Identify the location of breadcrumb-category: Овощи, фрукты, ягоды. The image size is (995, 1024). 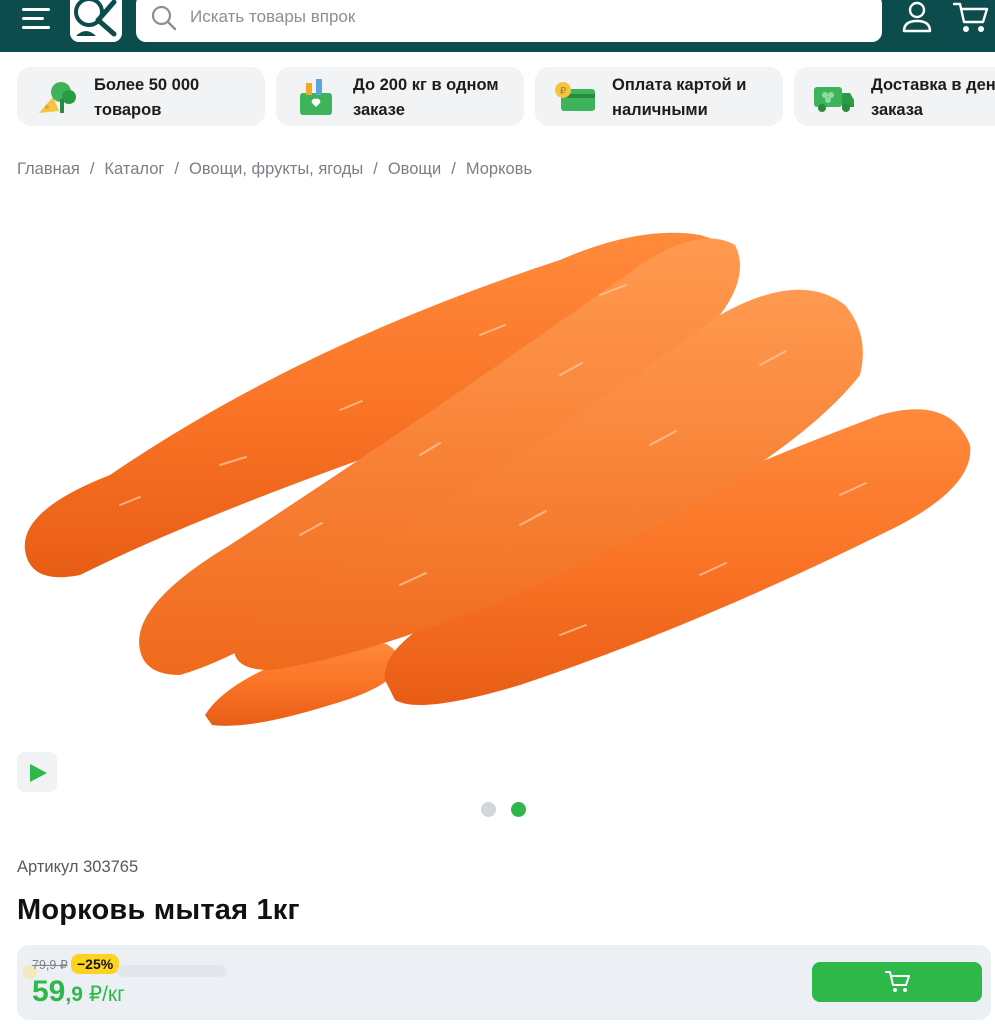
(276, 169).